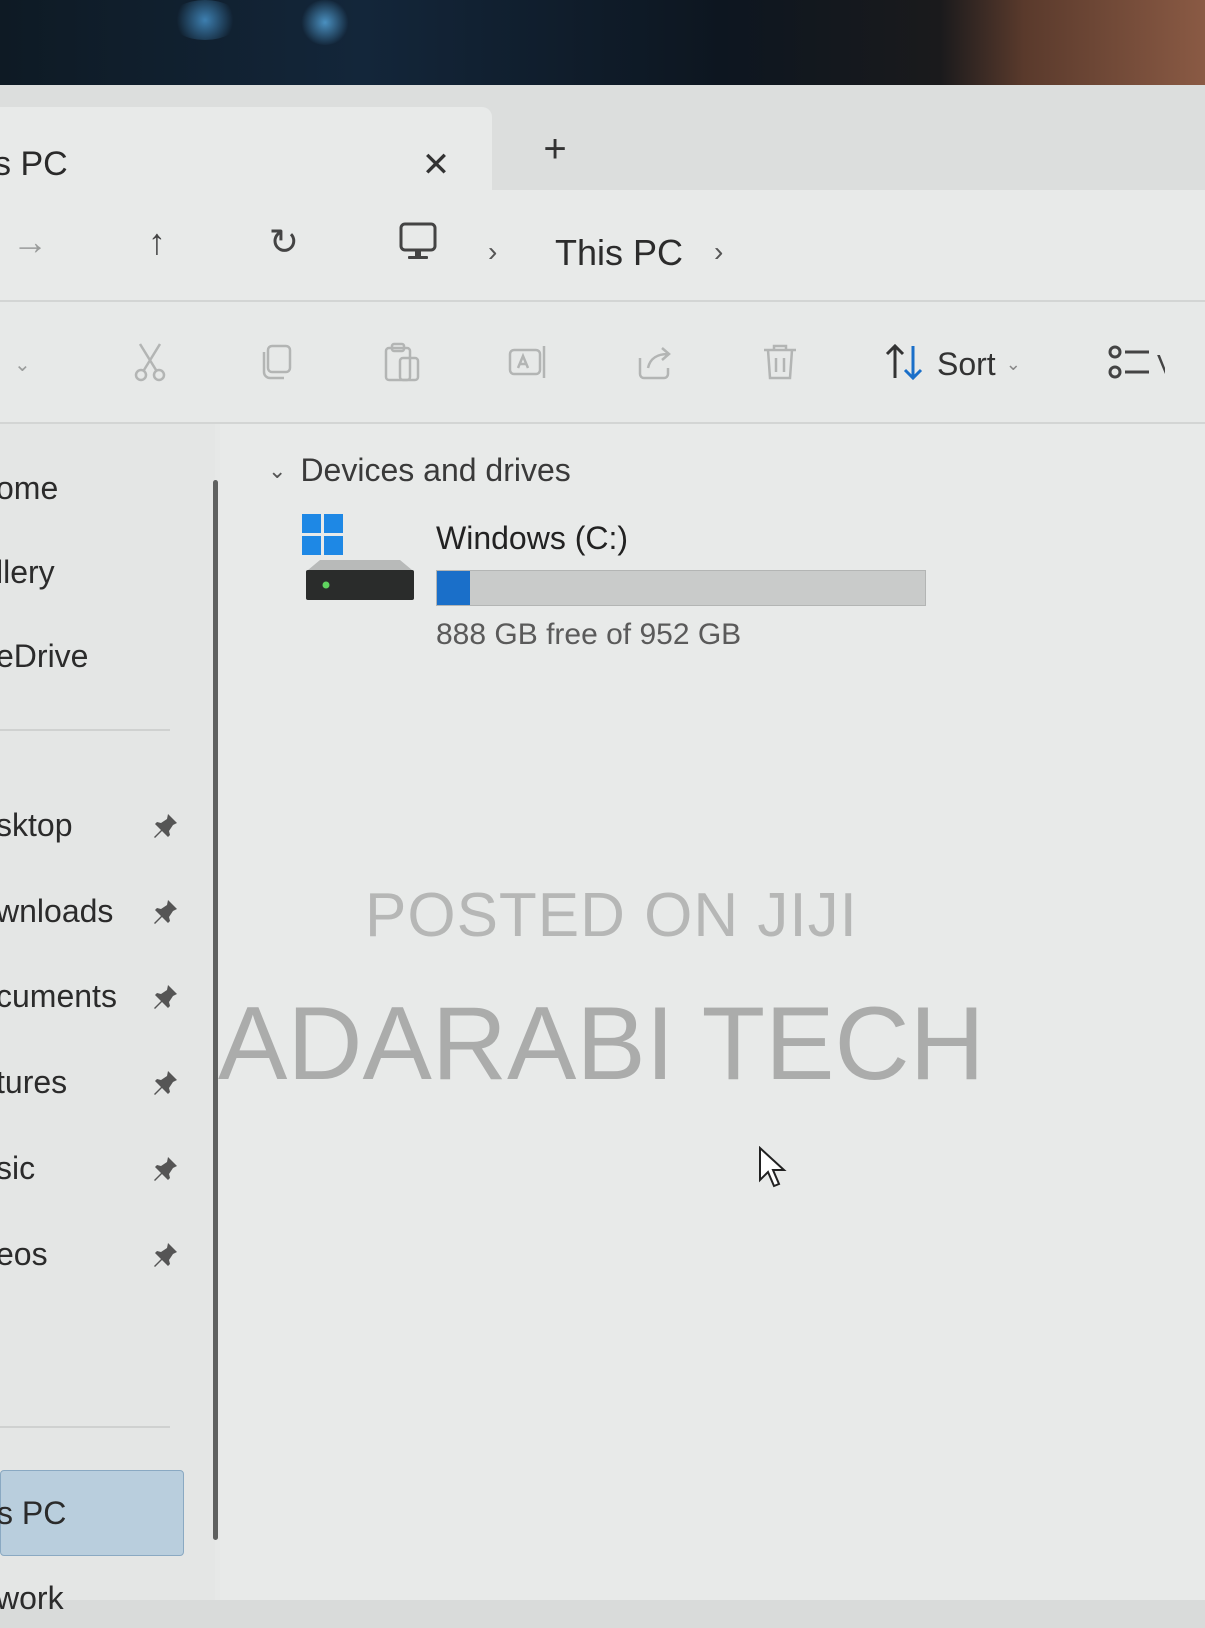 This screenshot has width=1205, height=1628. I want to click on paste-icon, so click(402, 362).